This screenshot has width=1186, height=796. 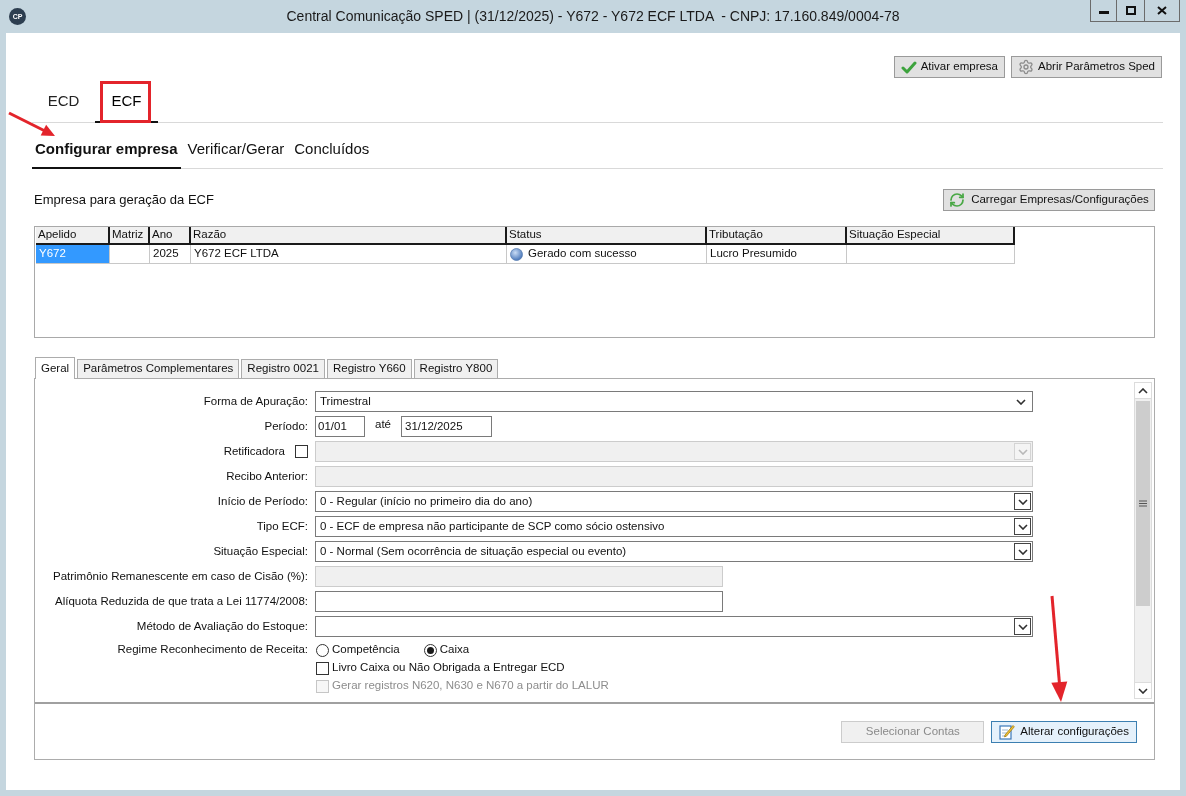 What do you see at coordinates (236, 146) in the screenshot?
I see `tab: Verificar/Gerar` at bounding box center [236, 146].